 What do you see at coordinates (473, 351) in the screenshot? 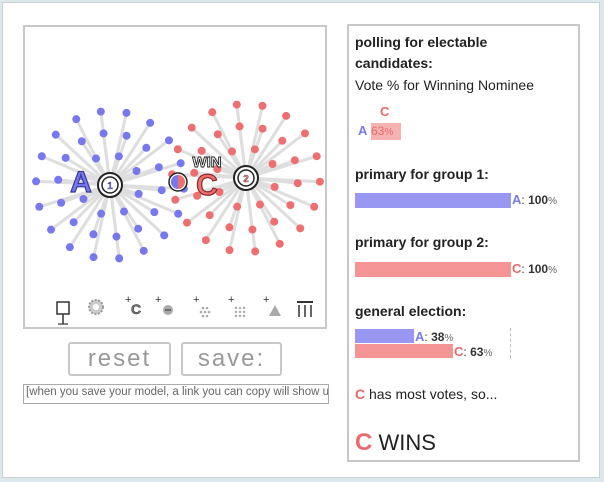
I see `general-c-label: C: 63%` at bounding box center [473, 351].